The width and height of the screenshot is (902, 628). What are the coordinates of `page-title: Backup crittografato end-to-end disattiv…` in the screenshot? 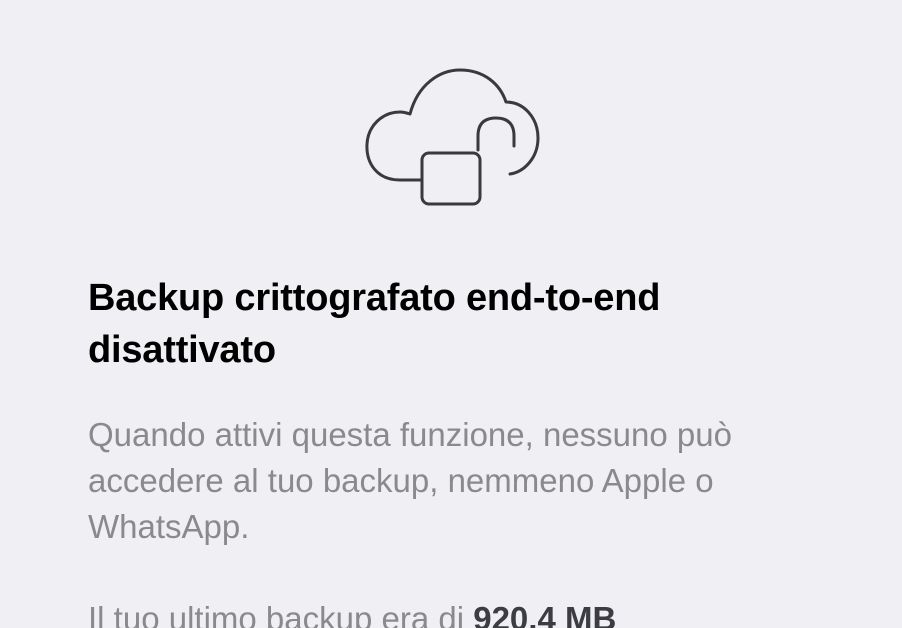 It's located at (374, 324).